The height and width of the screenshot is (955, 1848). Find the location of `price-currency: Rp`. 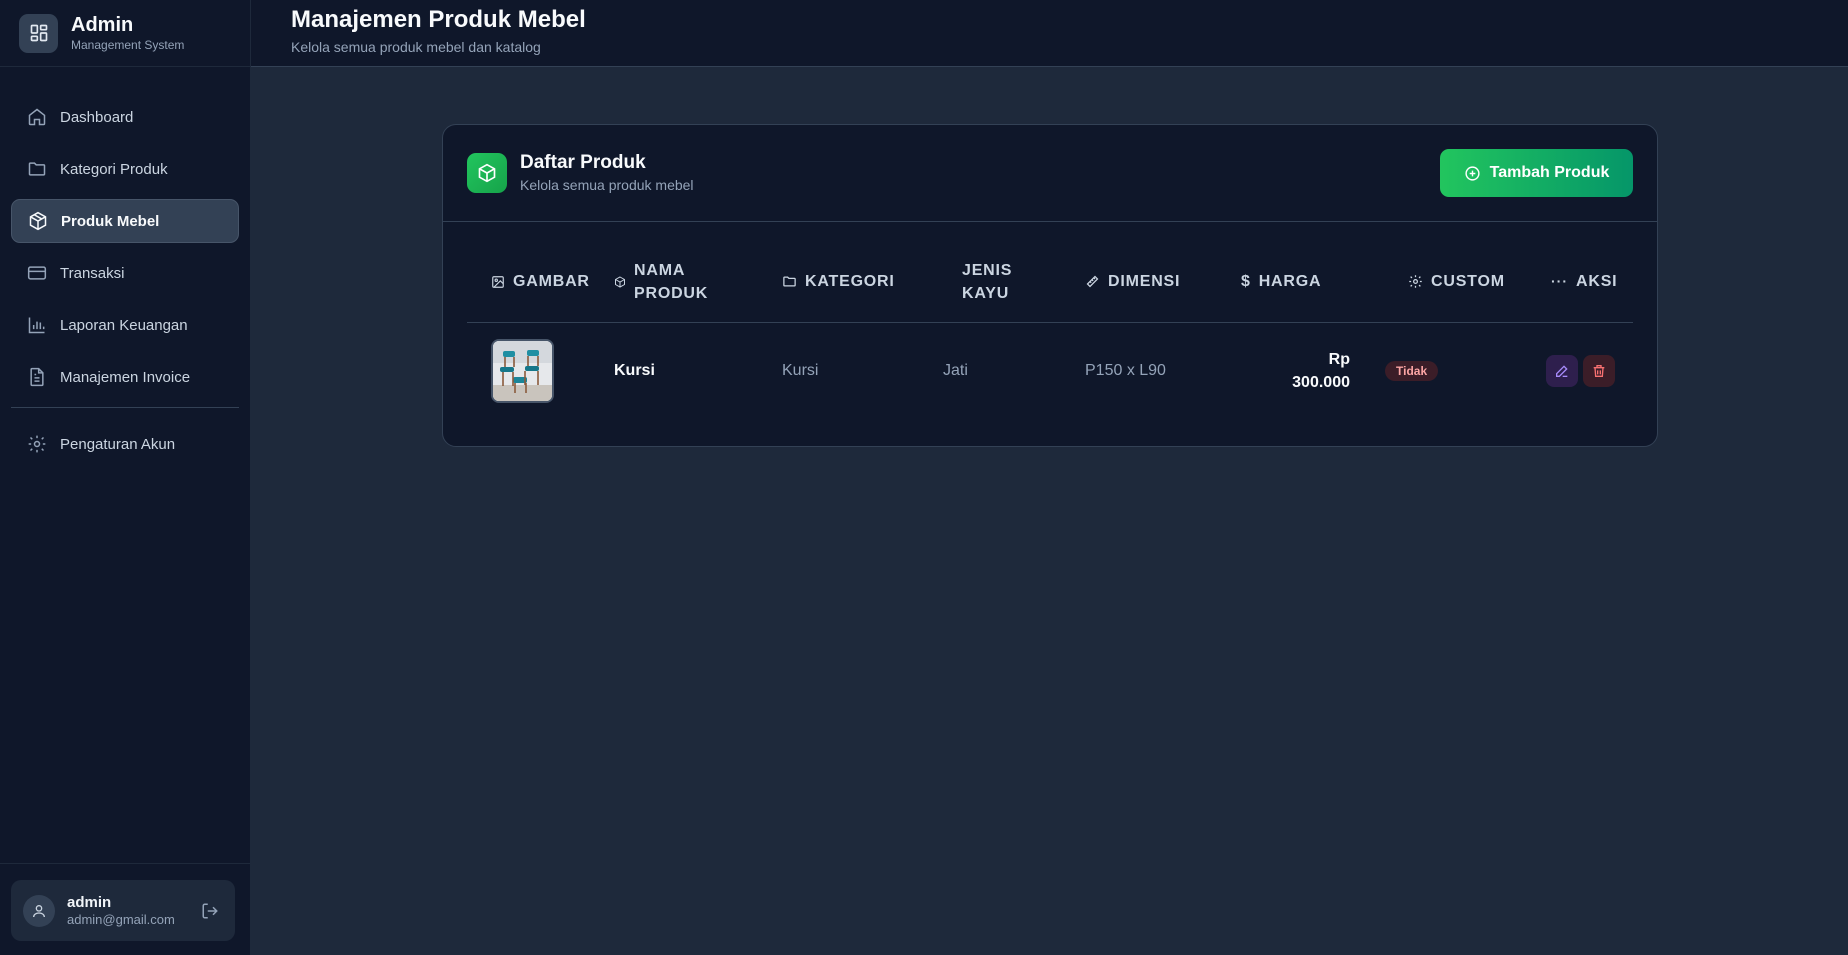

price-currency: Rp is located at coordinates (1339, 360).